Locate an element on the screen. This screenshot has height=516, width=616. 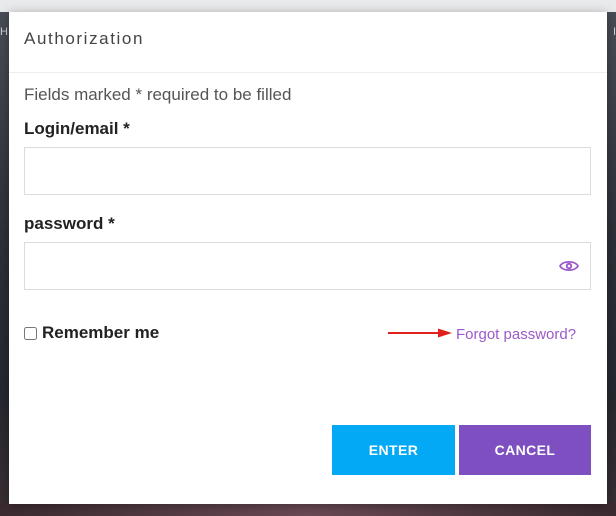
remember-me-control: Remember me is located at coordinates (91, 333).